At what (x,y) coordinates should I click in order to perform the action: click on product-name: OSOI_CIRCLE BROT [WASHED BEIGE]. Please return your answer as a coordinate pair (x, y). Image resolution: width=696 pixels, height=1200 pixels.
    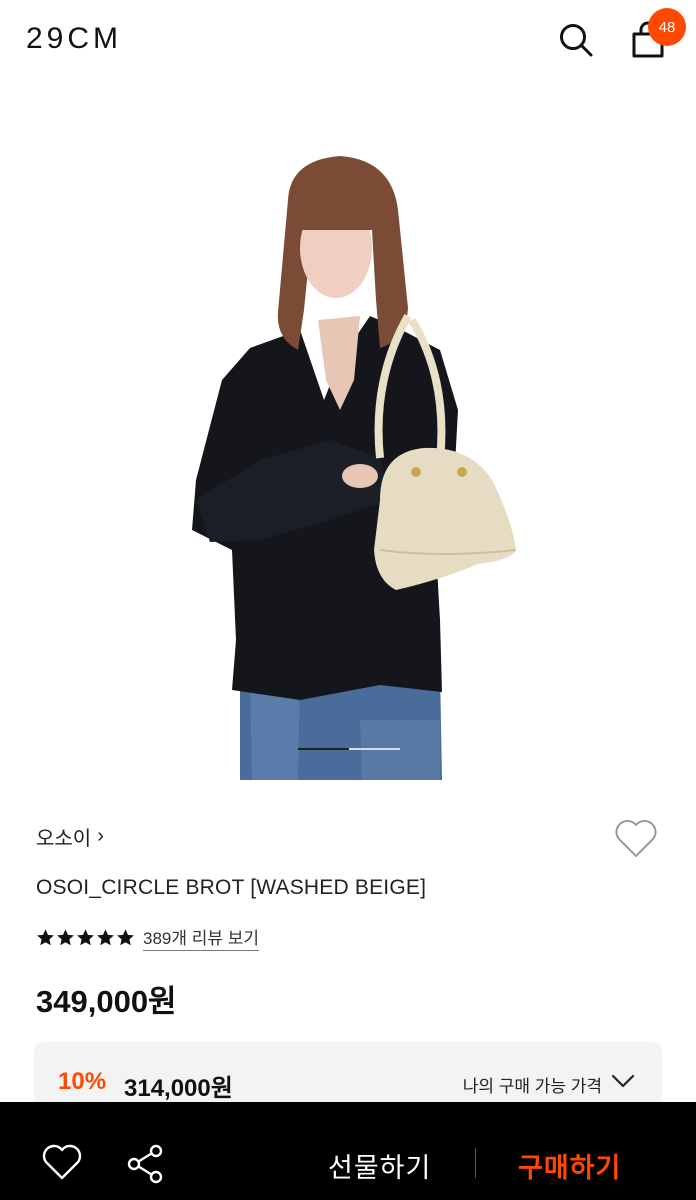
    Looking at the image, I should click on (231, 887).